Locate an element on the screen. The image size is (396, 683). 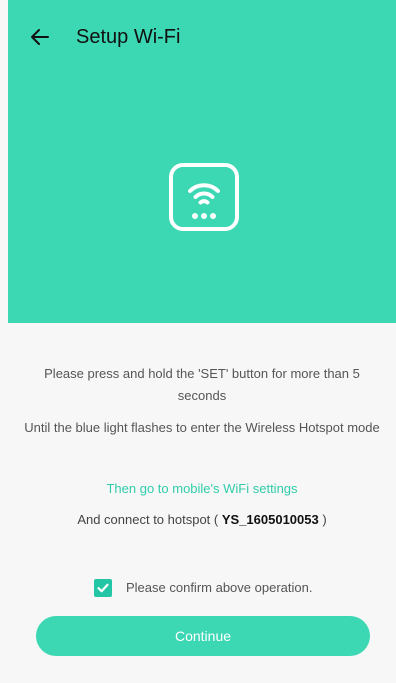
check-icon is located at coordinates (103, 588).